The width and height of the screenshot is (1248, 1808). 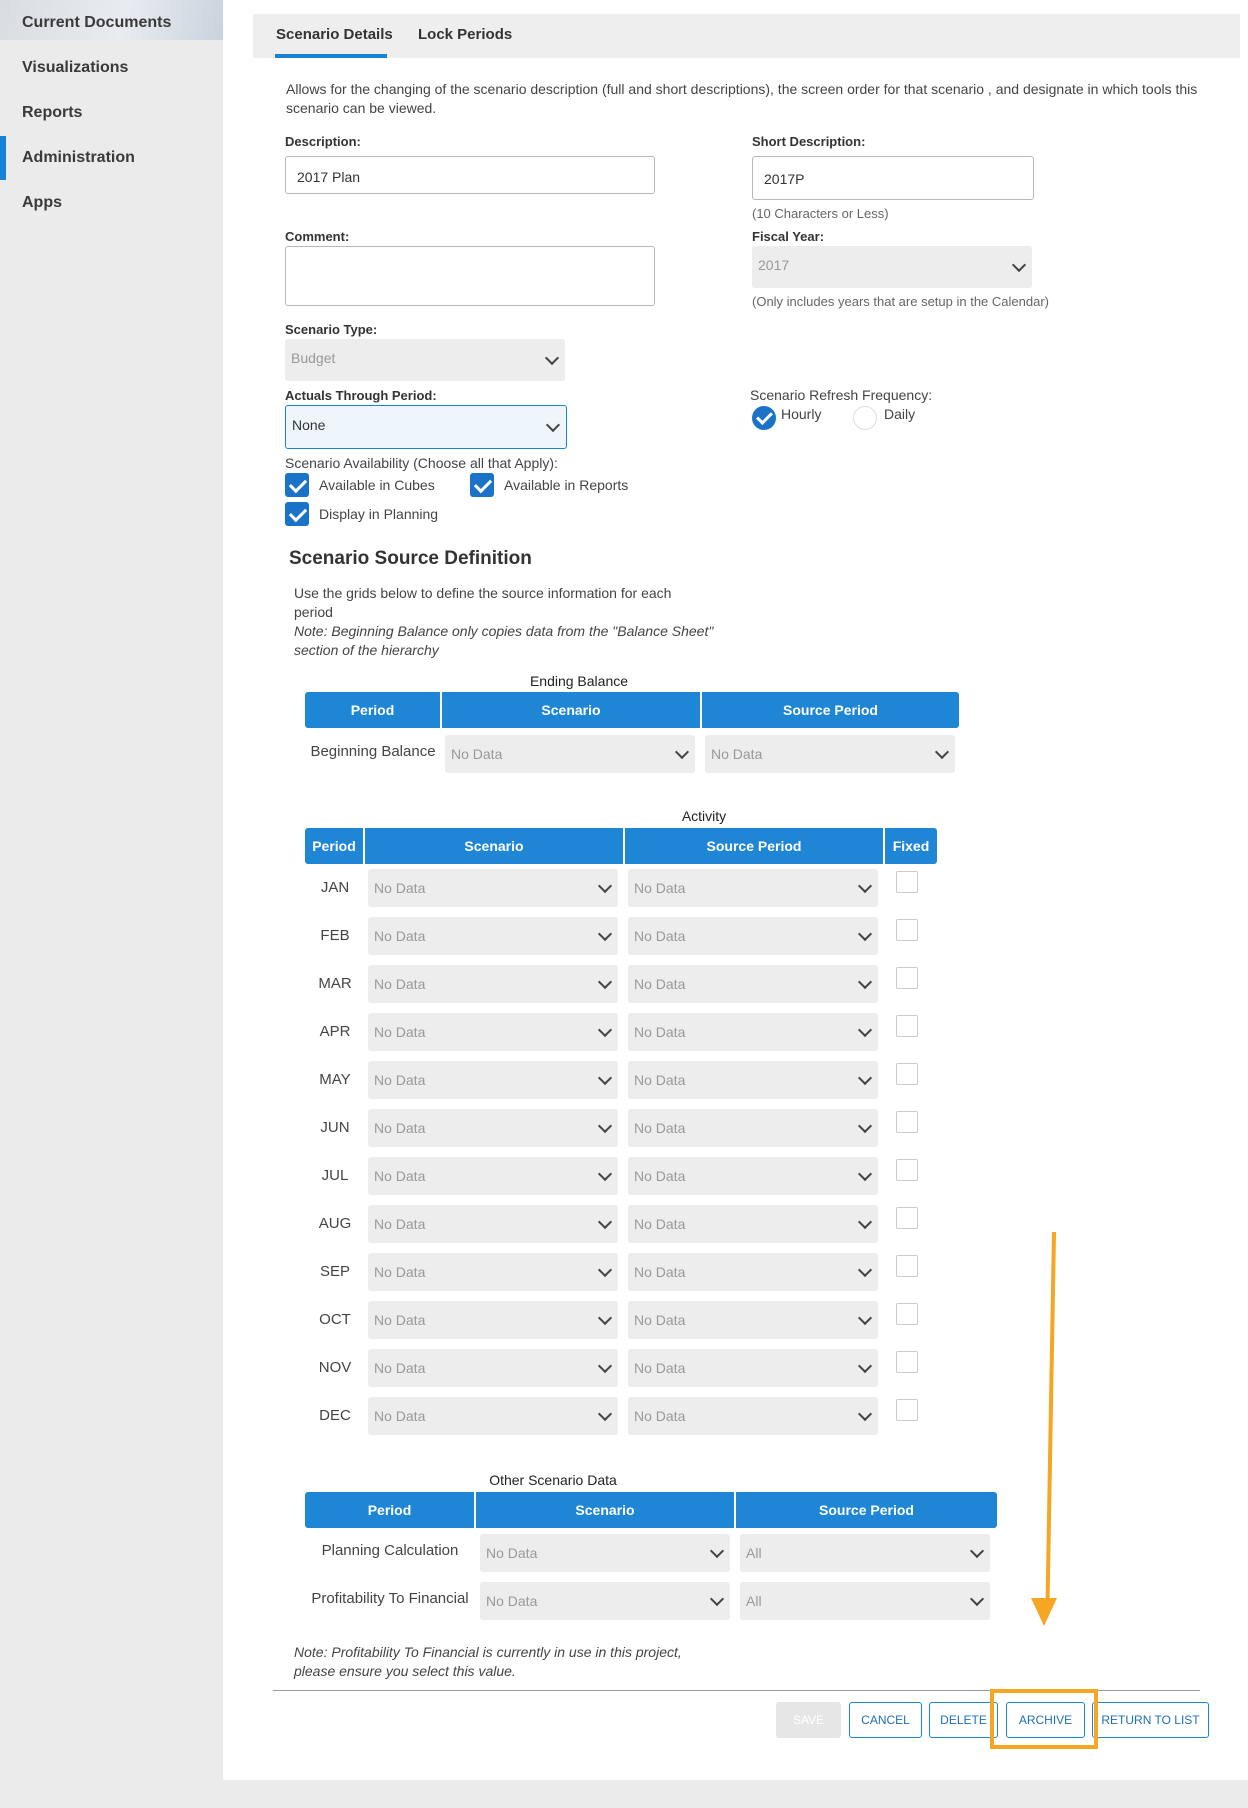 I want to click on header-source-period: Source Period, so click(x=830, y=710).